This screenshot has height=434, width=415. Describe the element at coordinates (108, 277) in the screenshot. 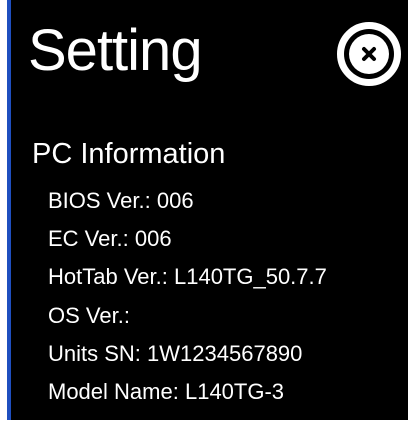

I see `hottab-version-label: HotTab Ver.:` at that location.